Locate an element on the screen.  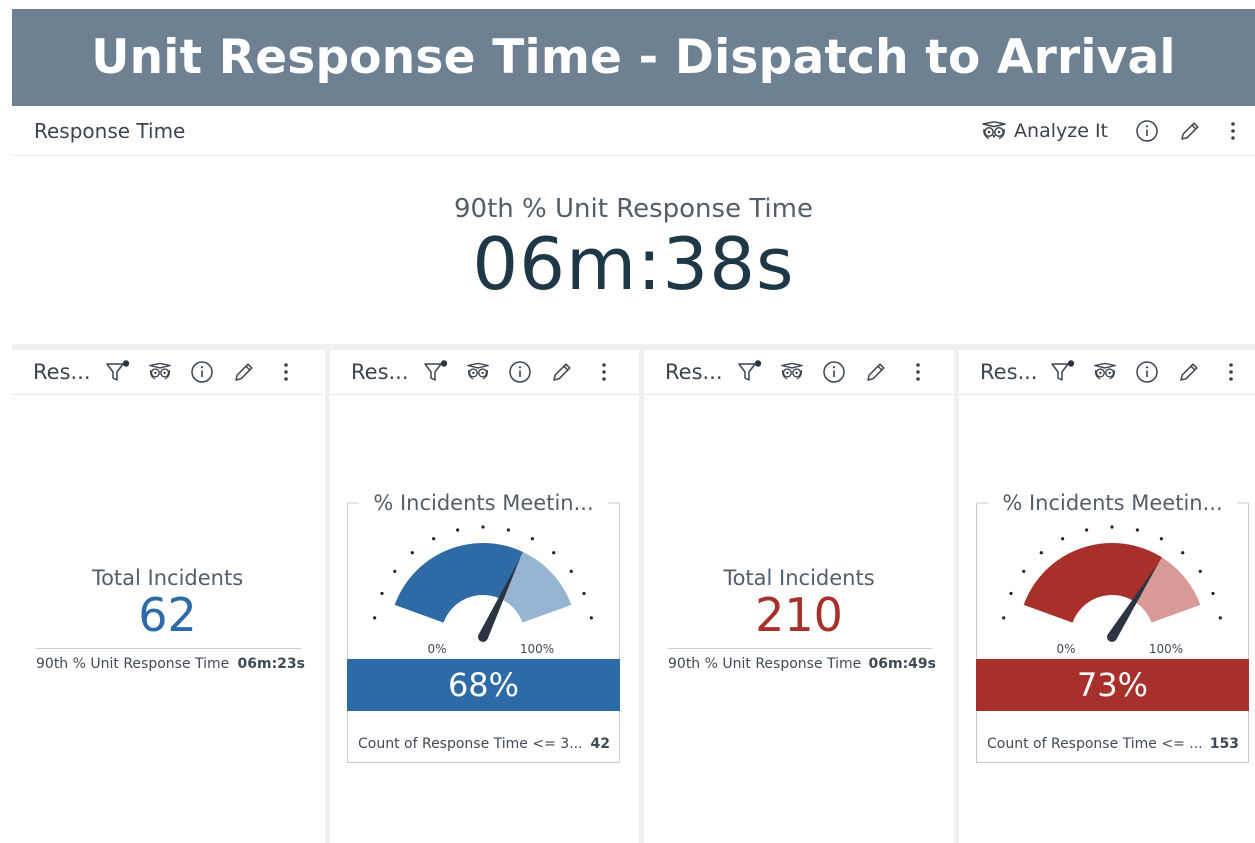
stat-footer: 90th % Unit Response Time 06m:23s is located at coordinates (170, 664).